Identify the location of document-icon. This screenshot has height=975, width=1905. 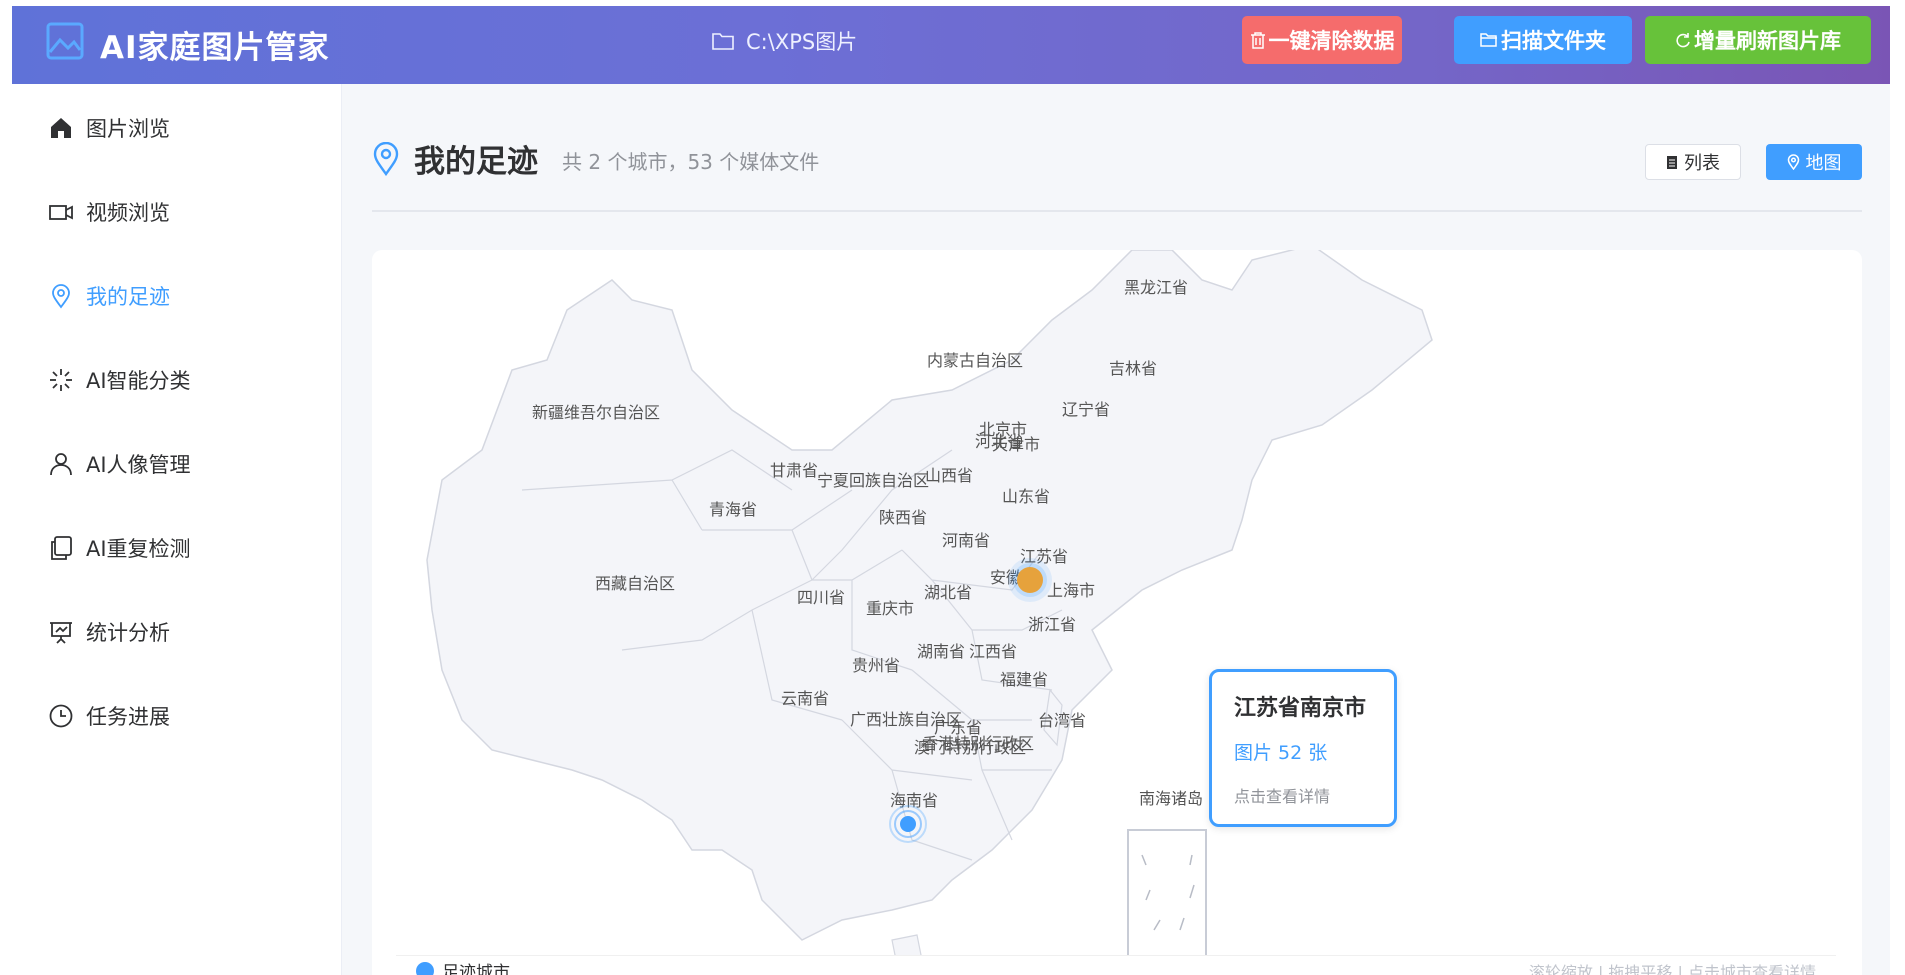
(1672, 162).